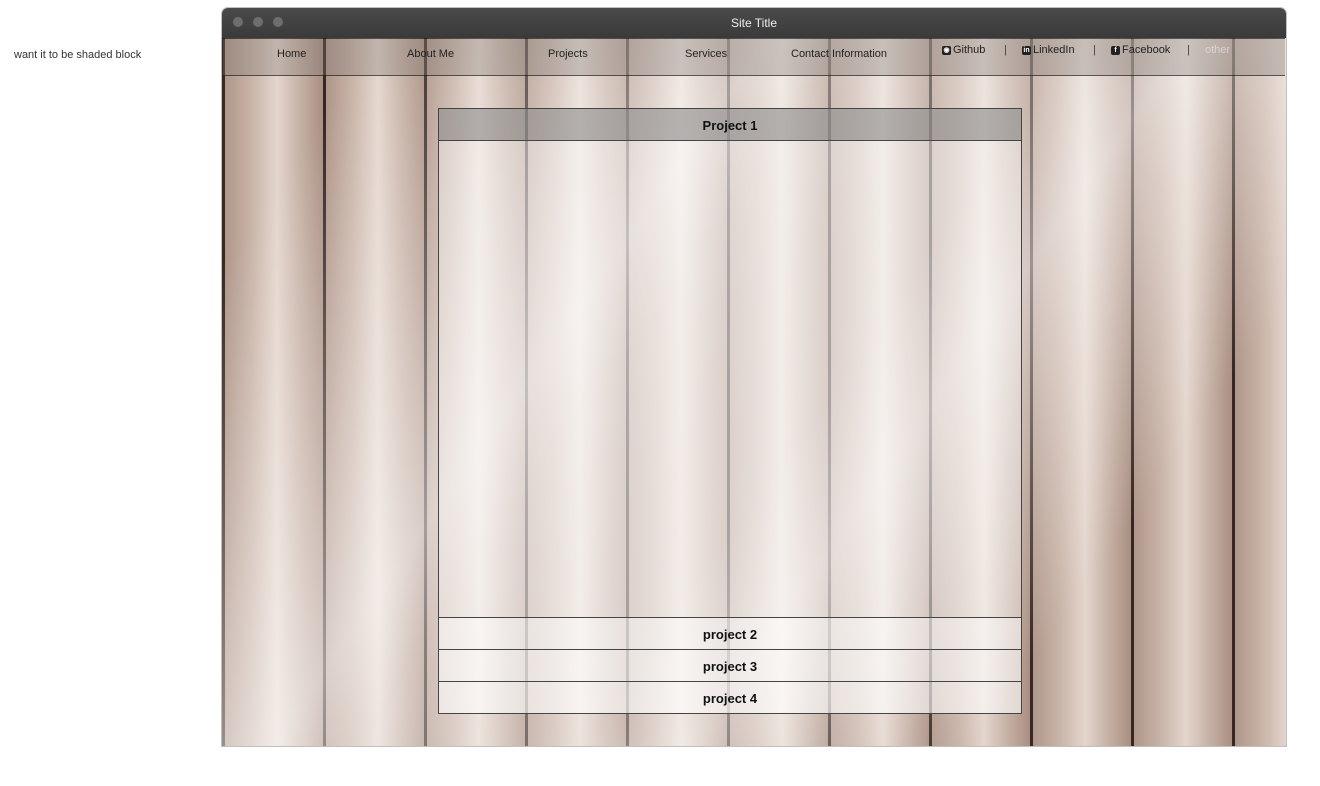 The height and width of the screenshot is (786, 1320). Describe the element at coordinates (839, 54) in the screenshot. I see `nav-contact-link: Contact Information` at that location.